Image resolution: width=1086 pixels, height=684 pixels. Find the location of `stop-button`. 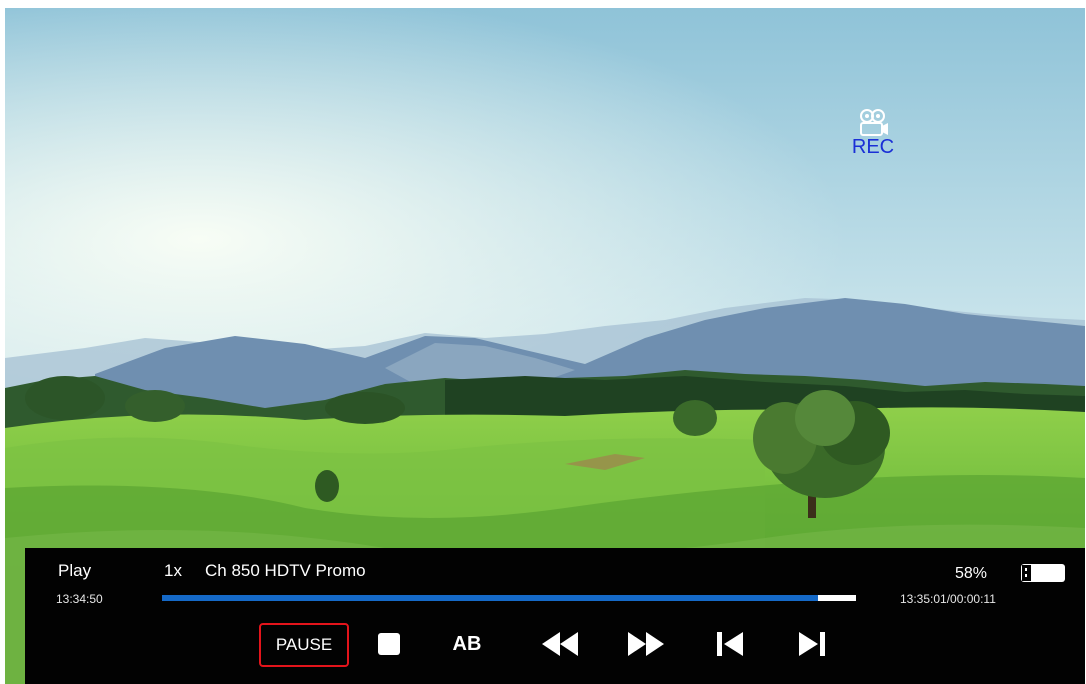

stop-button is located at coordinates (389, 644).